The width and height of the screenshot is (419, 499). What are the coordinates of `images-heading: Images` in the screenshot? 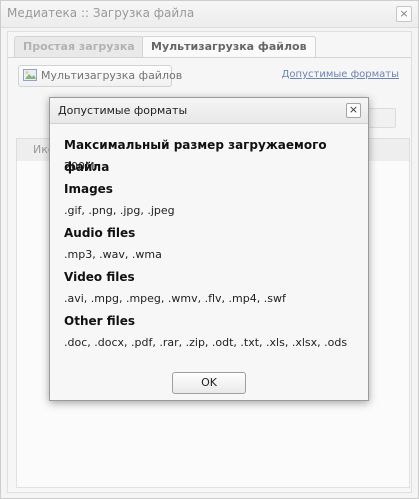 It's located at (88, 189).